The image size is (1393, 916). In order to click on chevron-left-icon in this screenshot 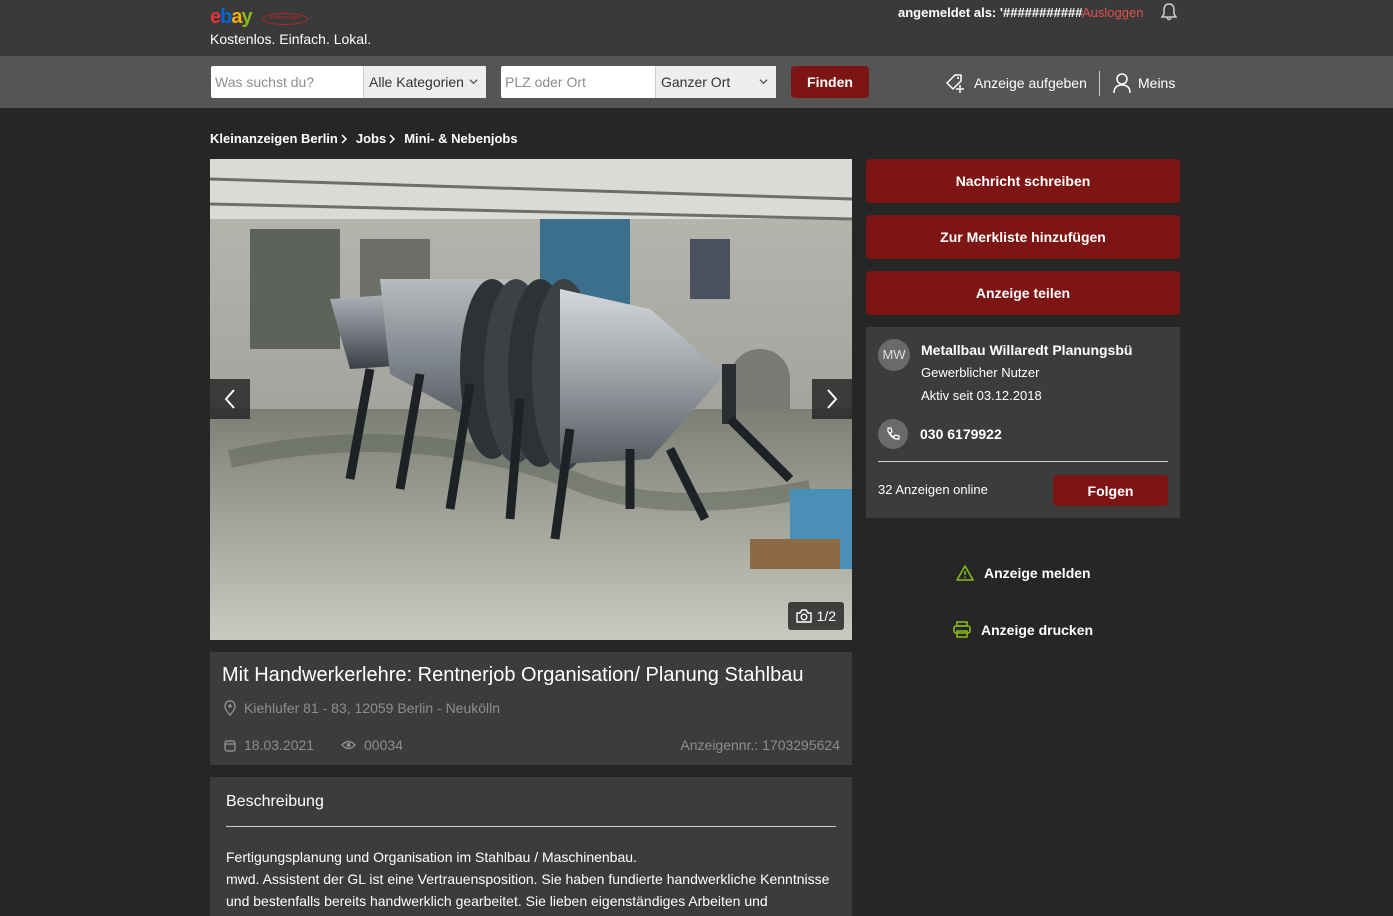, I will do `click(229, 399)`.